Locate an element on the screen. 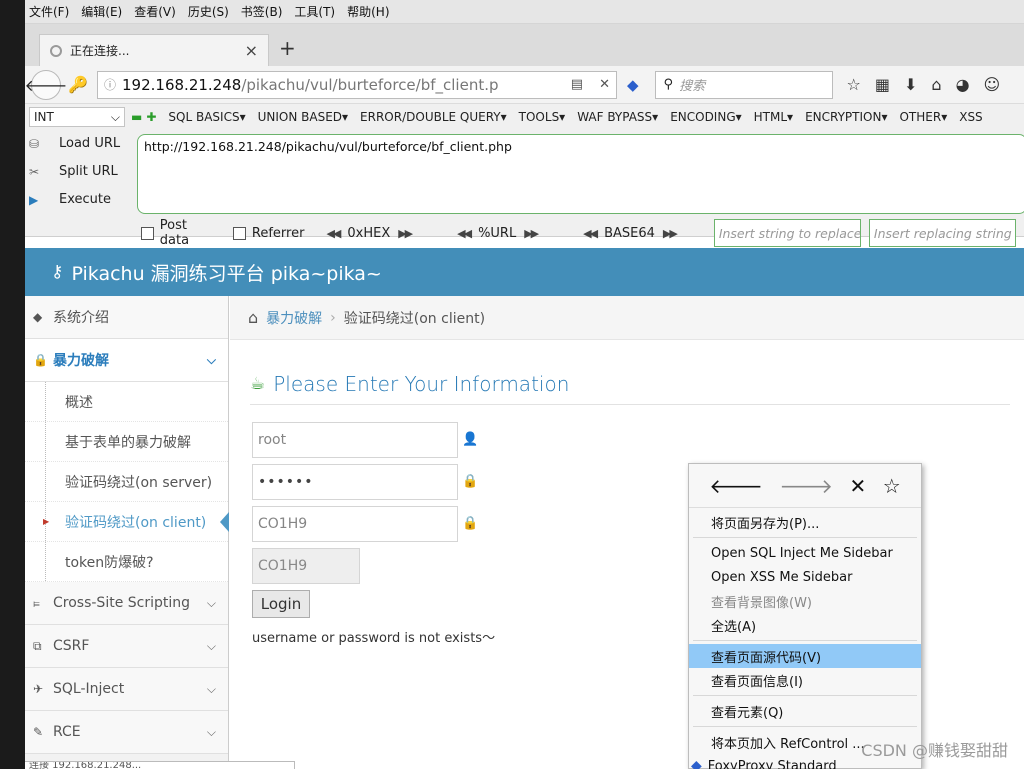  post-data-checkbox is located at coordinates (147, 233).